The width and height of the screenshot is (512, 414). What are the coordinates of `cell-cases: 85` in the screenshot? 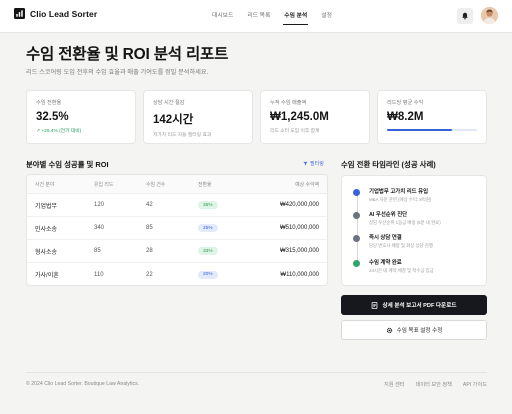 It's located at (149, 228).